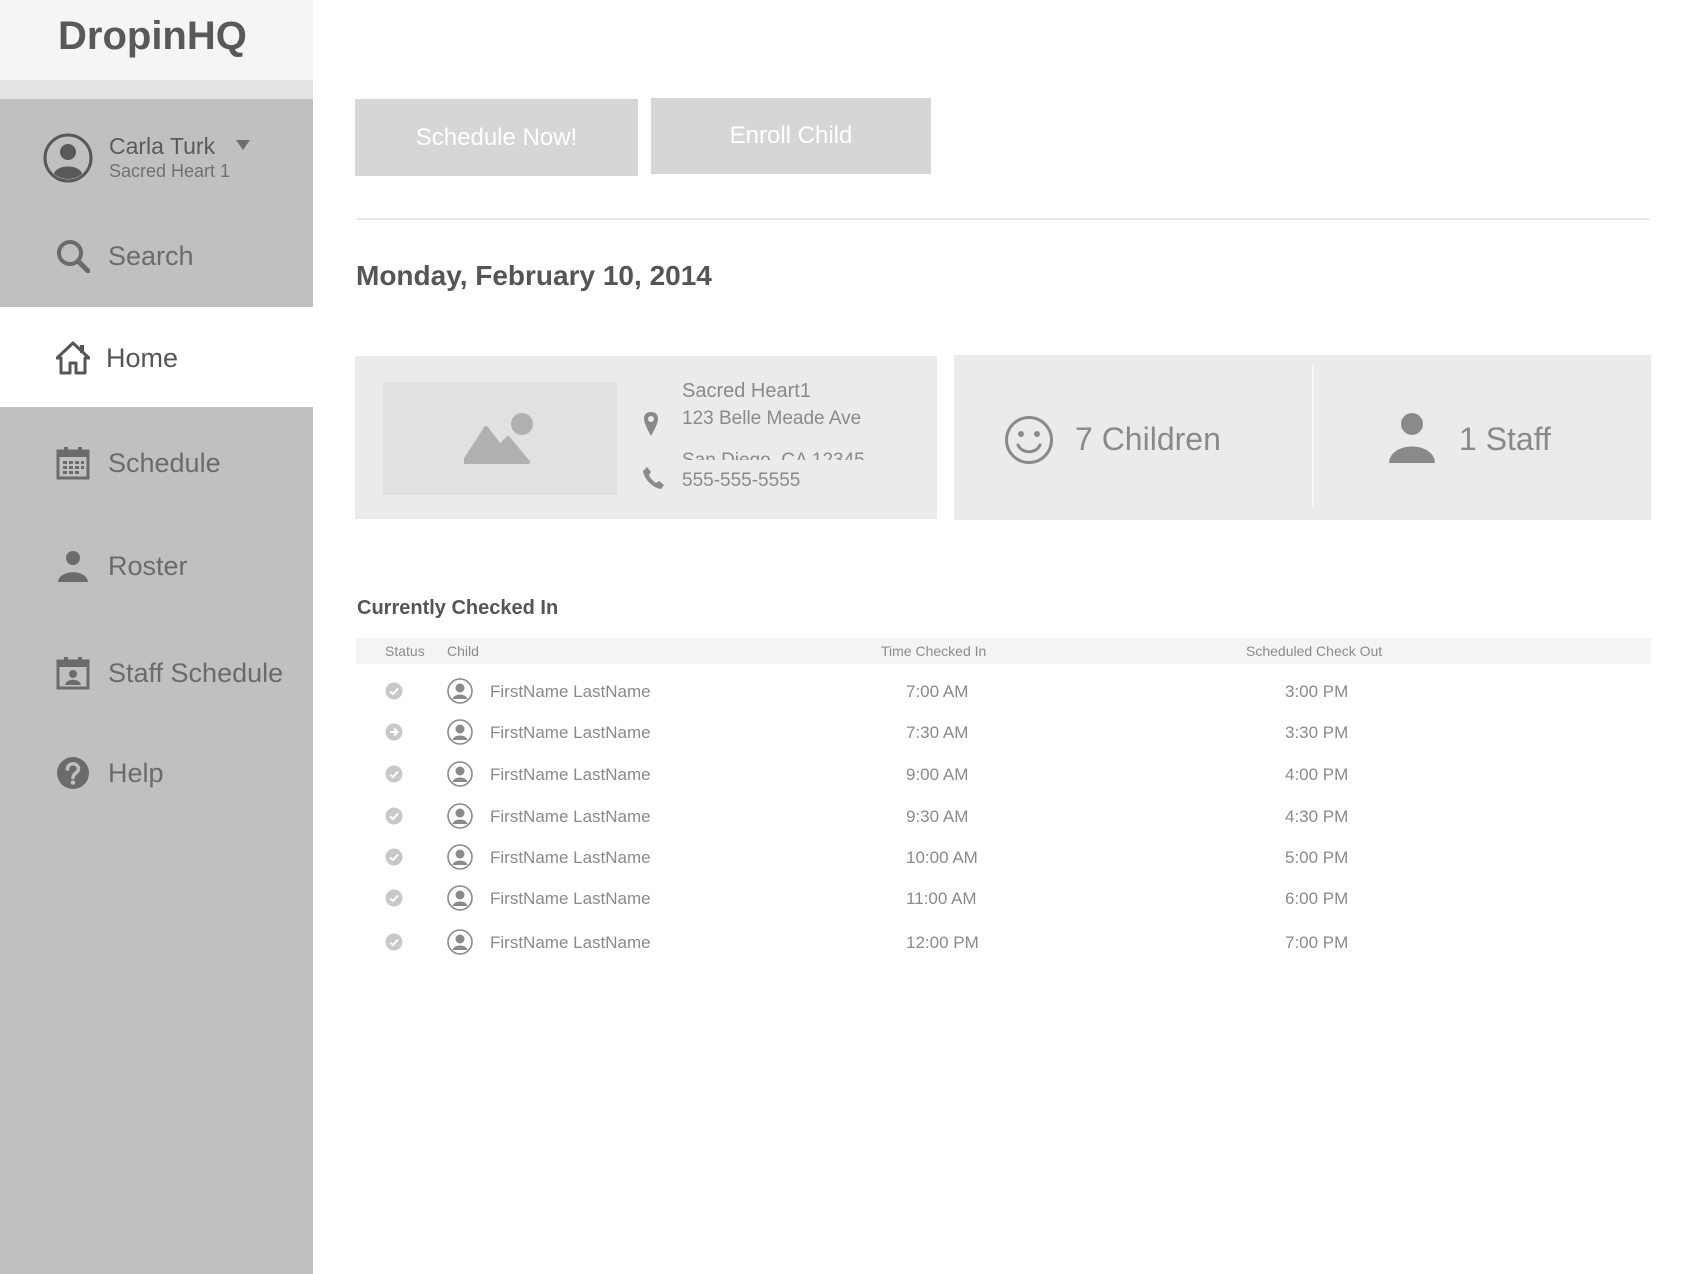 The image size is (1683, 1274). Describe the element at coordinates (73, 673) in the screenshot. I see `staff-calendar-icon` at that location.